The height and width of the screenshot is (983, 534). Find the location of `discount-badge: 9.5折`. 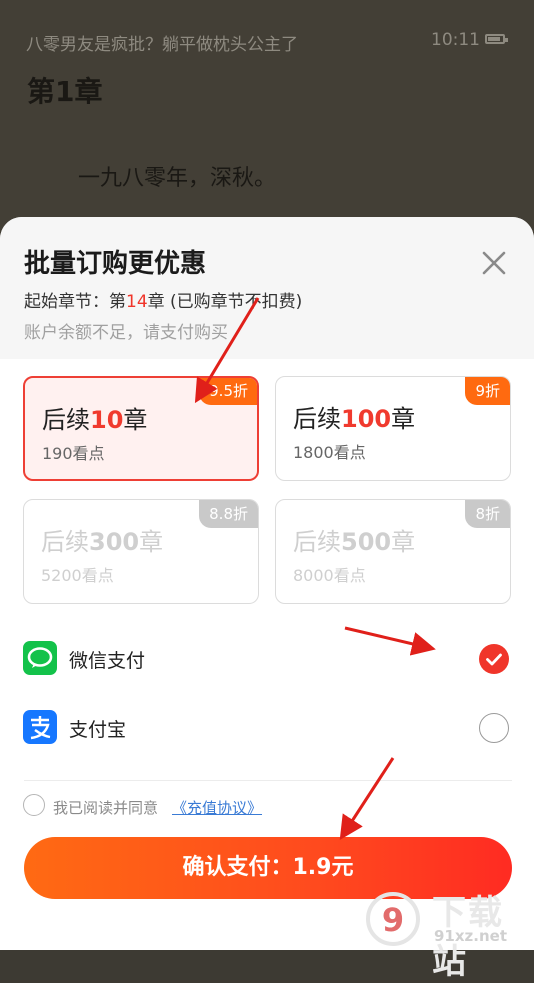

discount-badge: 9.5折 is located at coordinates (228, 391).